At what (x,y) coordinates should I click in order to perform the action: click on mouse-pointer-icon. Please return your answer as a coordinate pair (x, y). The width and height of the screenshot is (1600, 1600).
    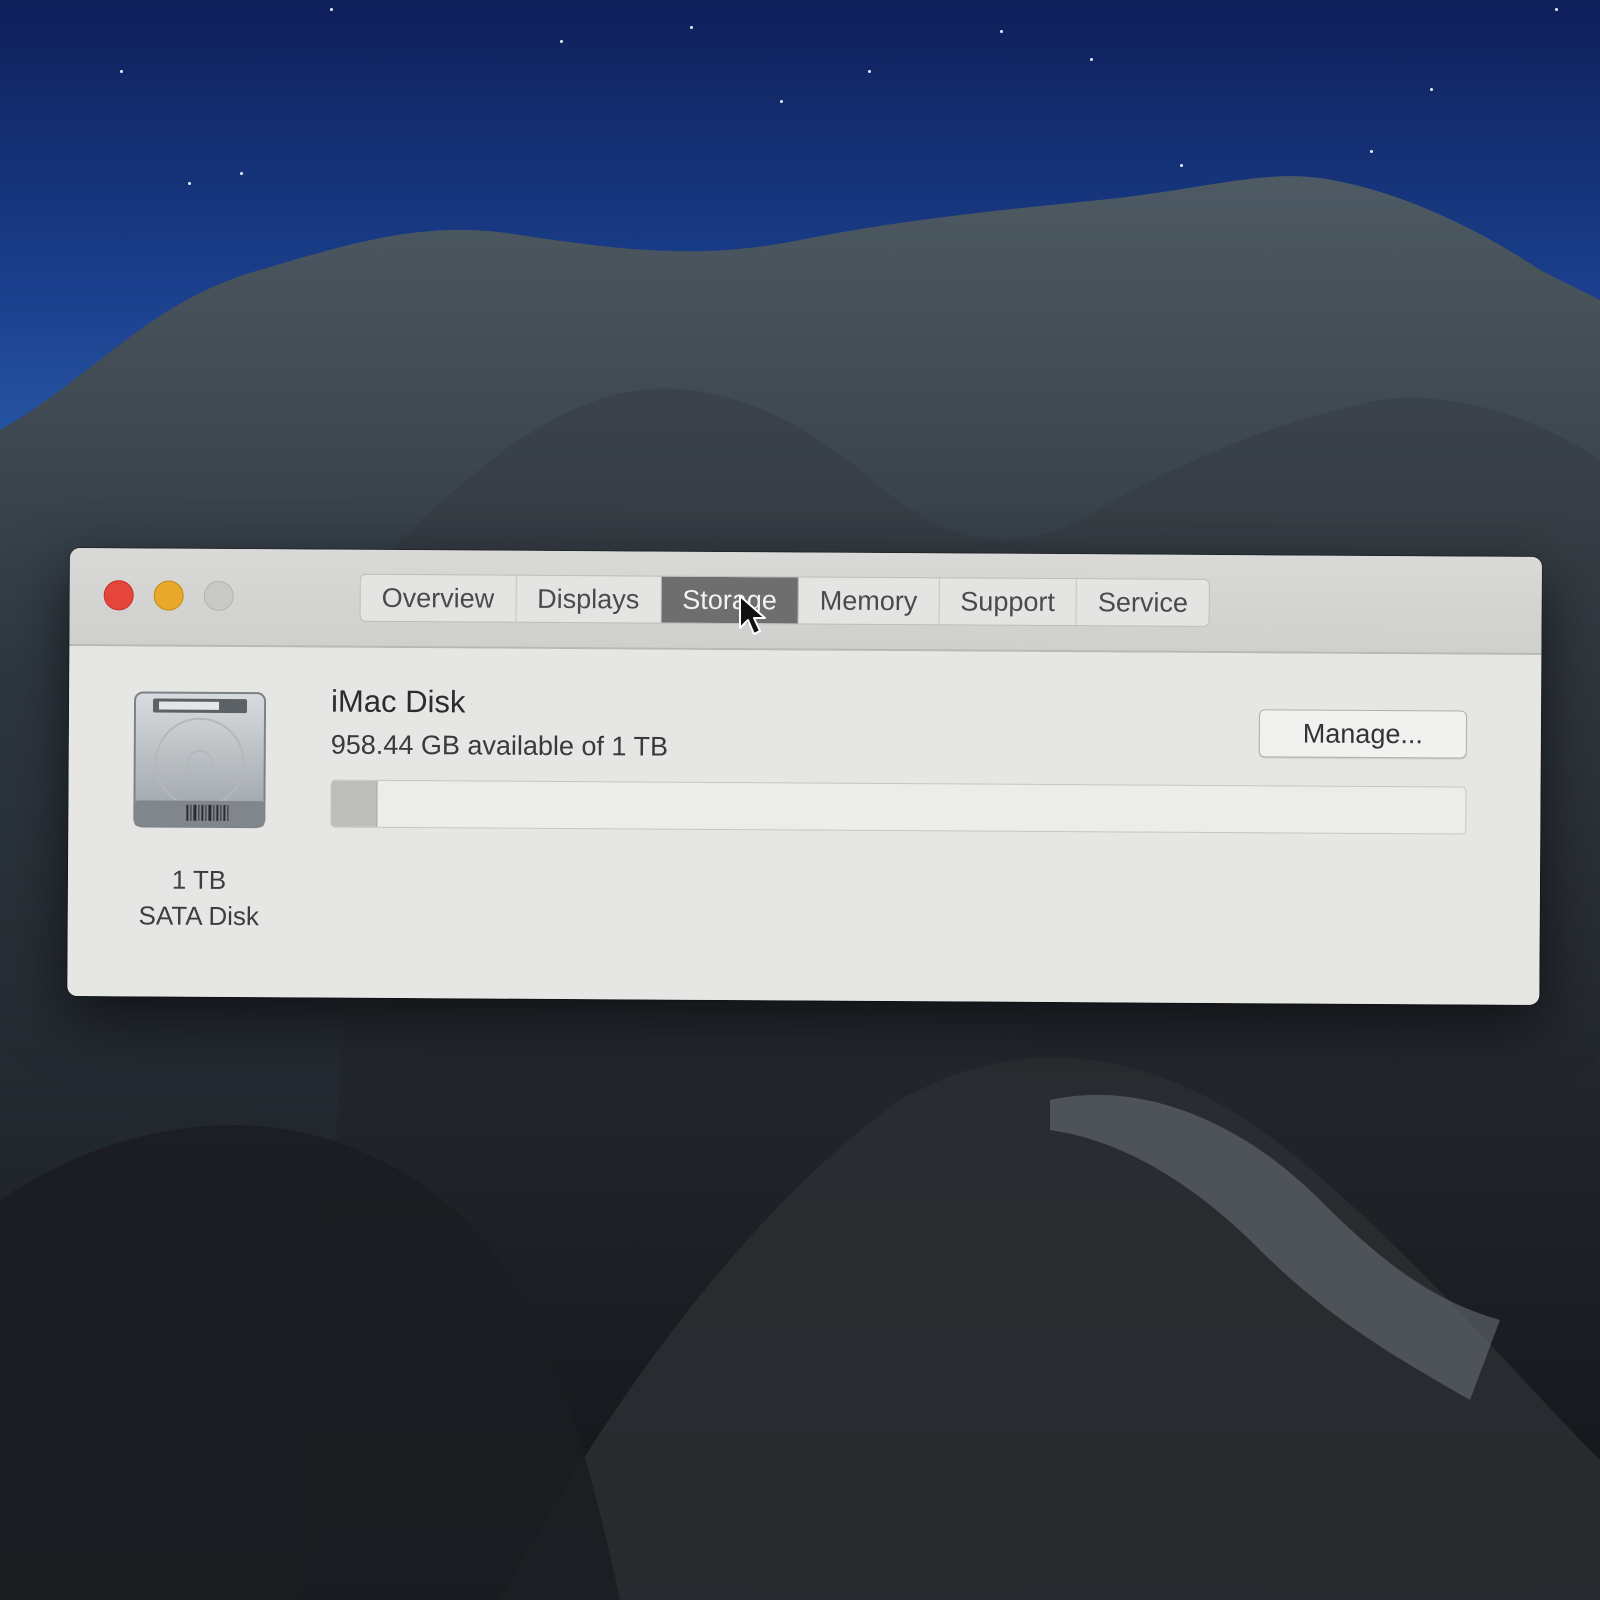
    Looking at the image, I should click on (752, 615).